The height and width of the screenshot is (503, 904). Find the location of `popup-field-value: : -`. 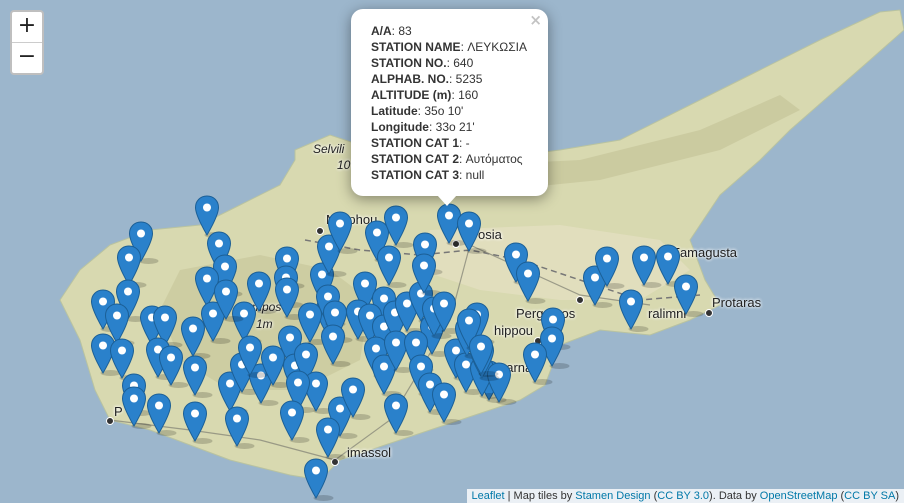

popup-field-value: : - is located at coordinates (464, 143).